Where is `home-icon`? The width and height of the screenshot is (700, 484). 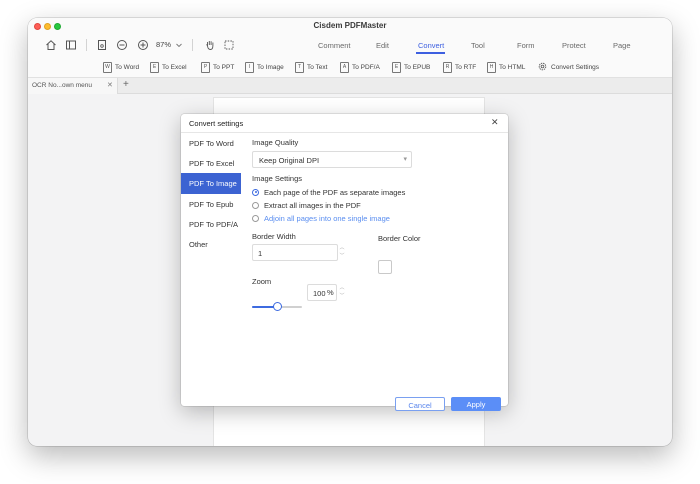
home-icon is located at coordinates (51, 45).